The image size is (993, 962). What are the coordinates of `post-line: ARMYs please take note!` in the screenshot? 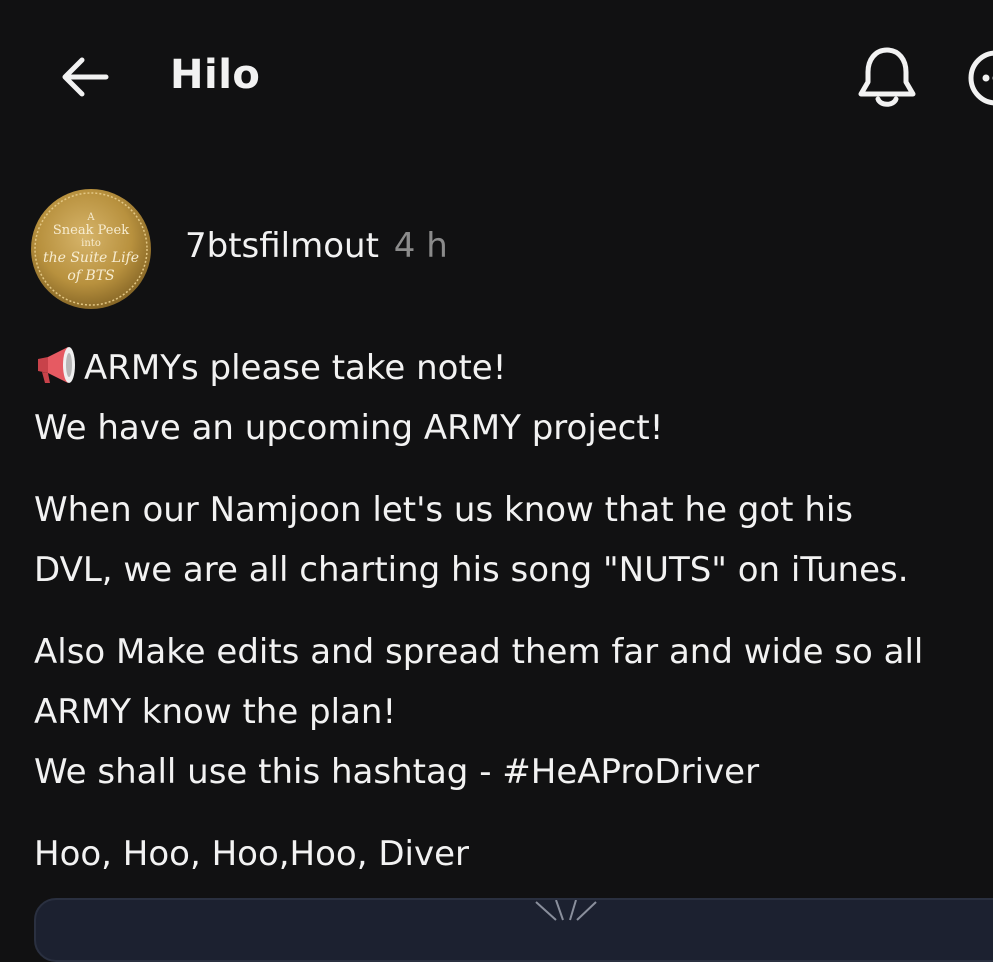 It's located at (511, 368).